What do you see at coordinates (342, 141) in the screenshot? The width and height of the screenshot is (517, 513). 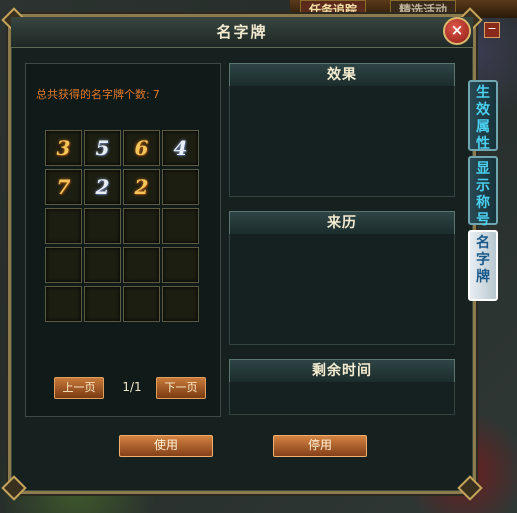 I see `effect-section-body` at bounding box center [342, 141].